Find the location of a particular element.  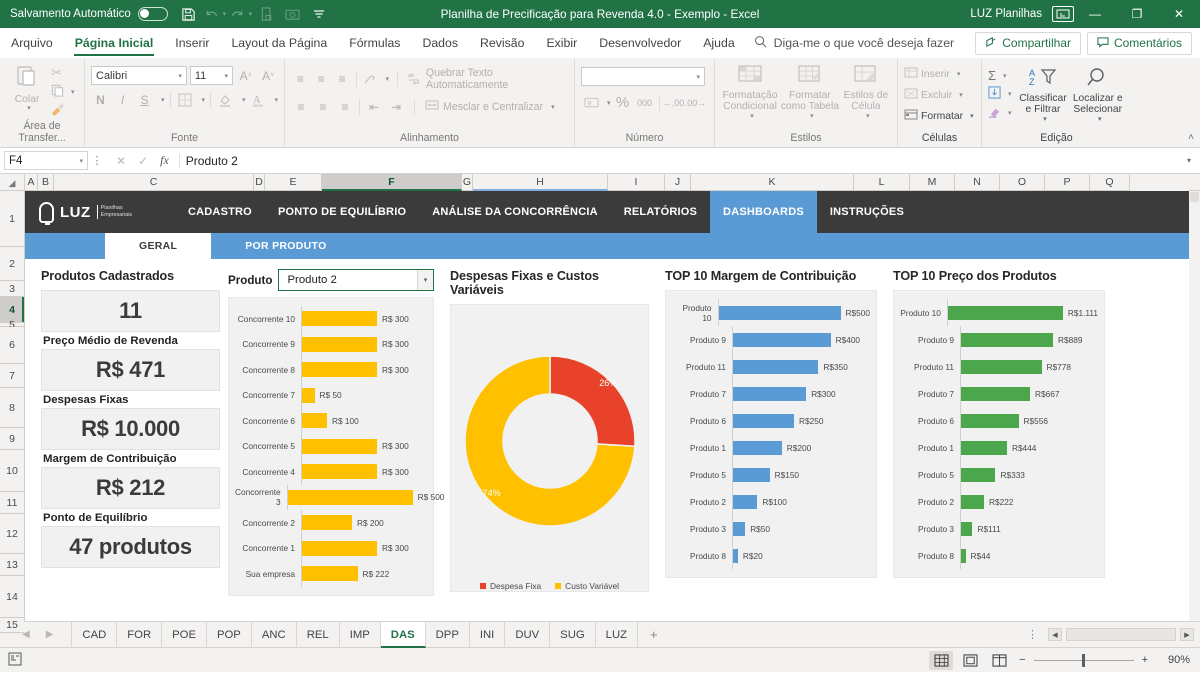

autosum-chevron-down-icon: ▾ is located at coordinates (1005, 76).